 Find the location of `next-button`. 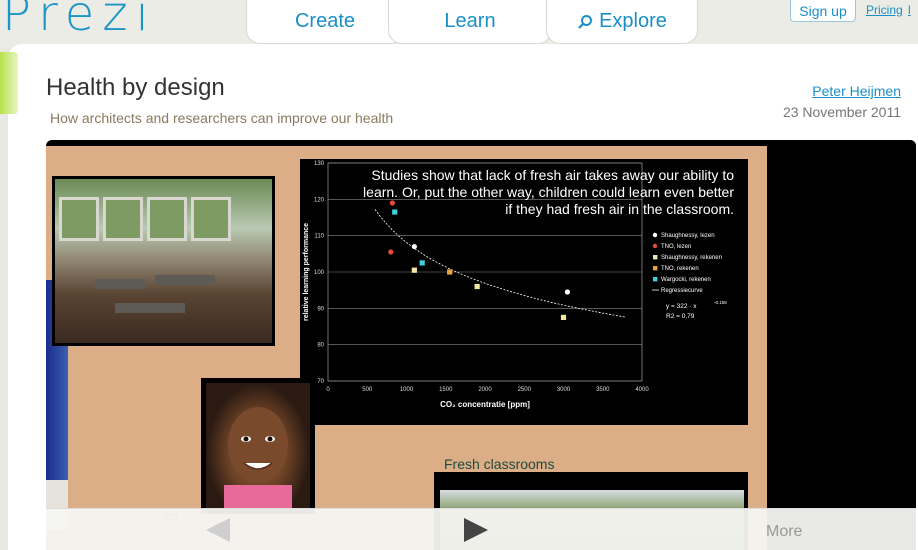

next-button is located at coordinates (476, 530).